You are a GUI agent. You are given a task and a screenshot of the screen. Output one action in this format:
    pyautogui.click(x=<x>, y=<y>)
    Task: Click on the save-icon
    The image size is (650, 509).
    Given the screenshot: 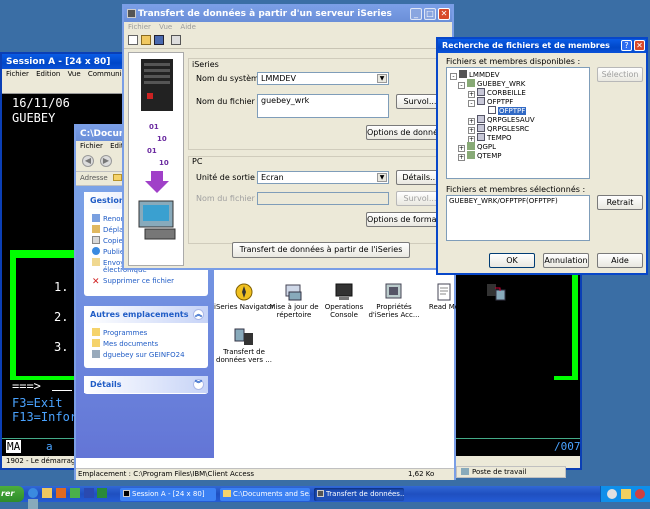 What is the action you would take?
    pyautogui.click(x=158, y=40)
    